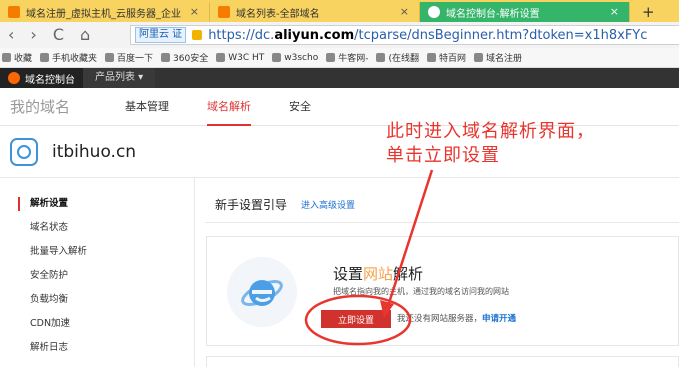 This screenshot has height=367, width=679. What do you see at coordinates (94, 151) in the screenshot?
I see `domain-name: itbihuo.cn` at bounding box center [94, 151].